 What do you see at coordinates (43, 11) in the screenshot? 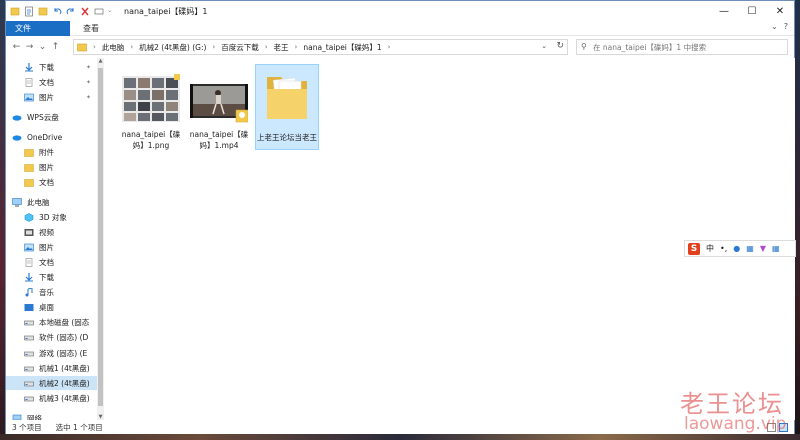
I see `new-folder-icon` at bounding box center [43, 11].